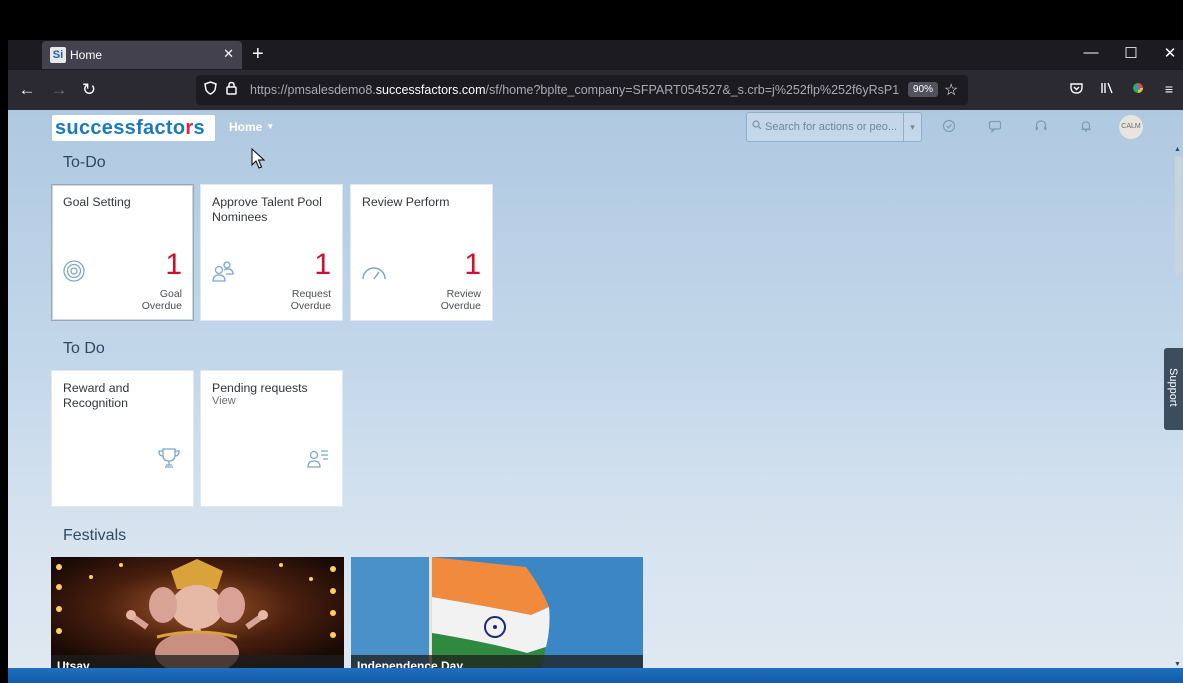 The image size is (1183, 683). I want to click on search-icon, so click(757, 126).